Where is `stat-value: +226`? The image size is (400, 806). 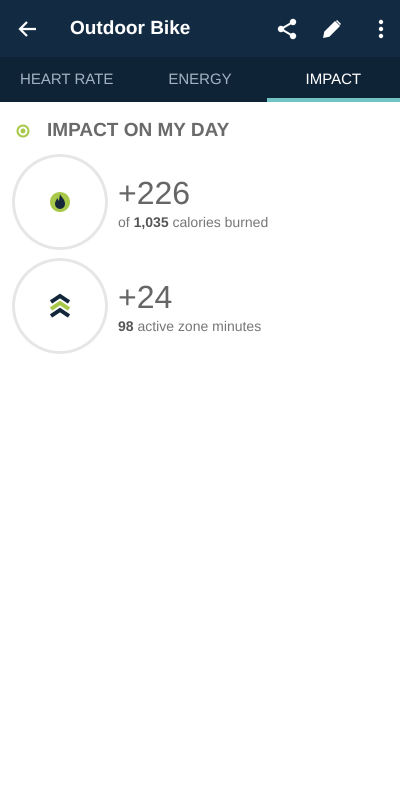
stat-value: +226 is located at coordinates (155, 193).